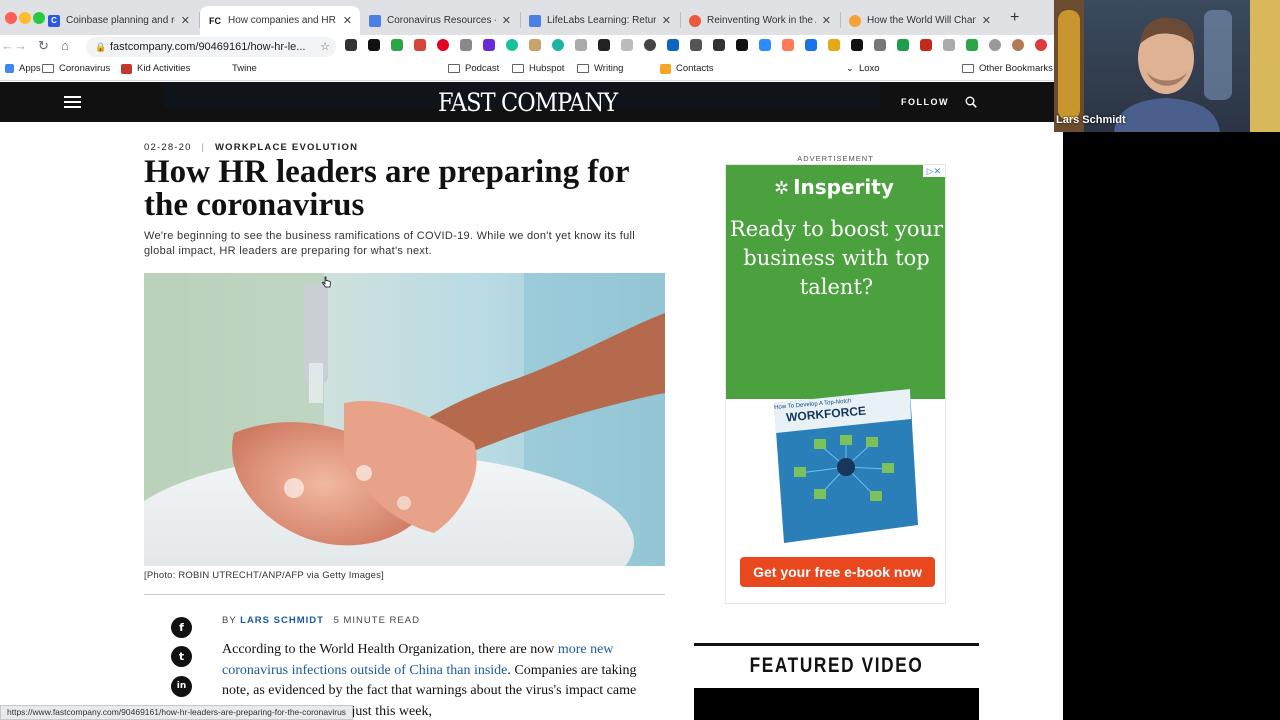 The image size is (1280, 720). I want to click on home-icon: ⌂, so click(65, 45).